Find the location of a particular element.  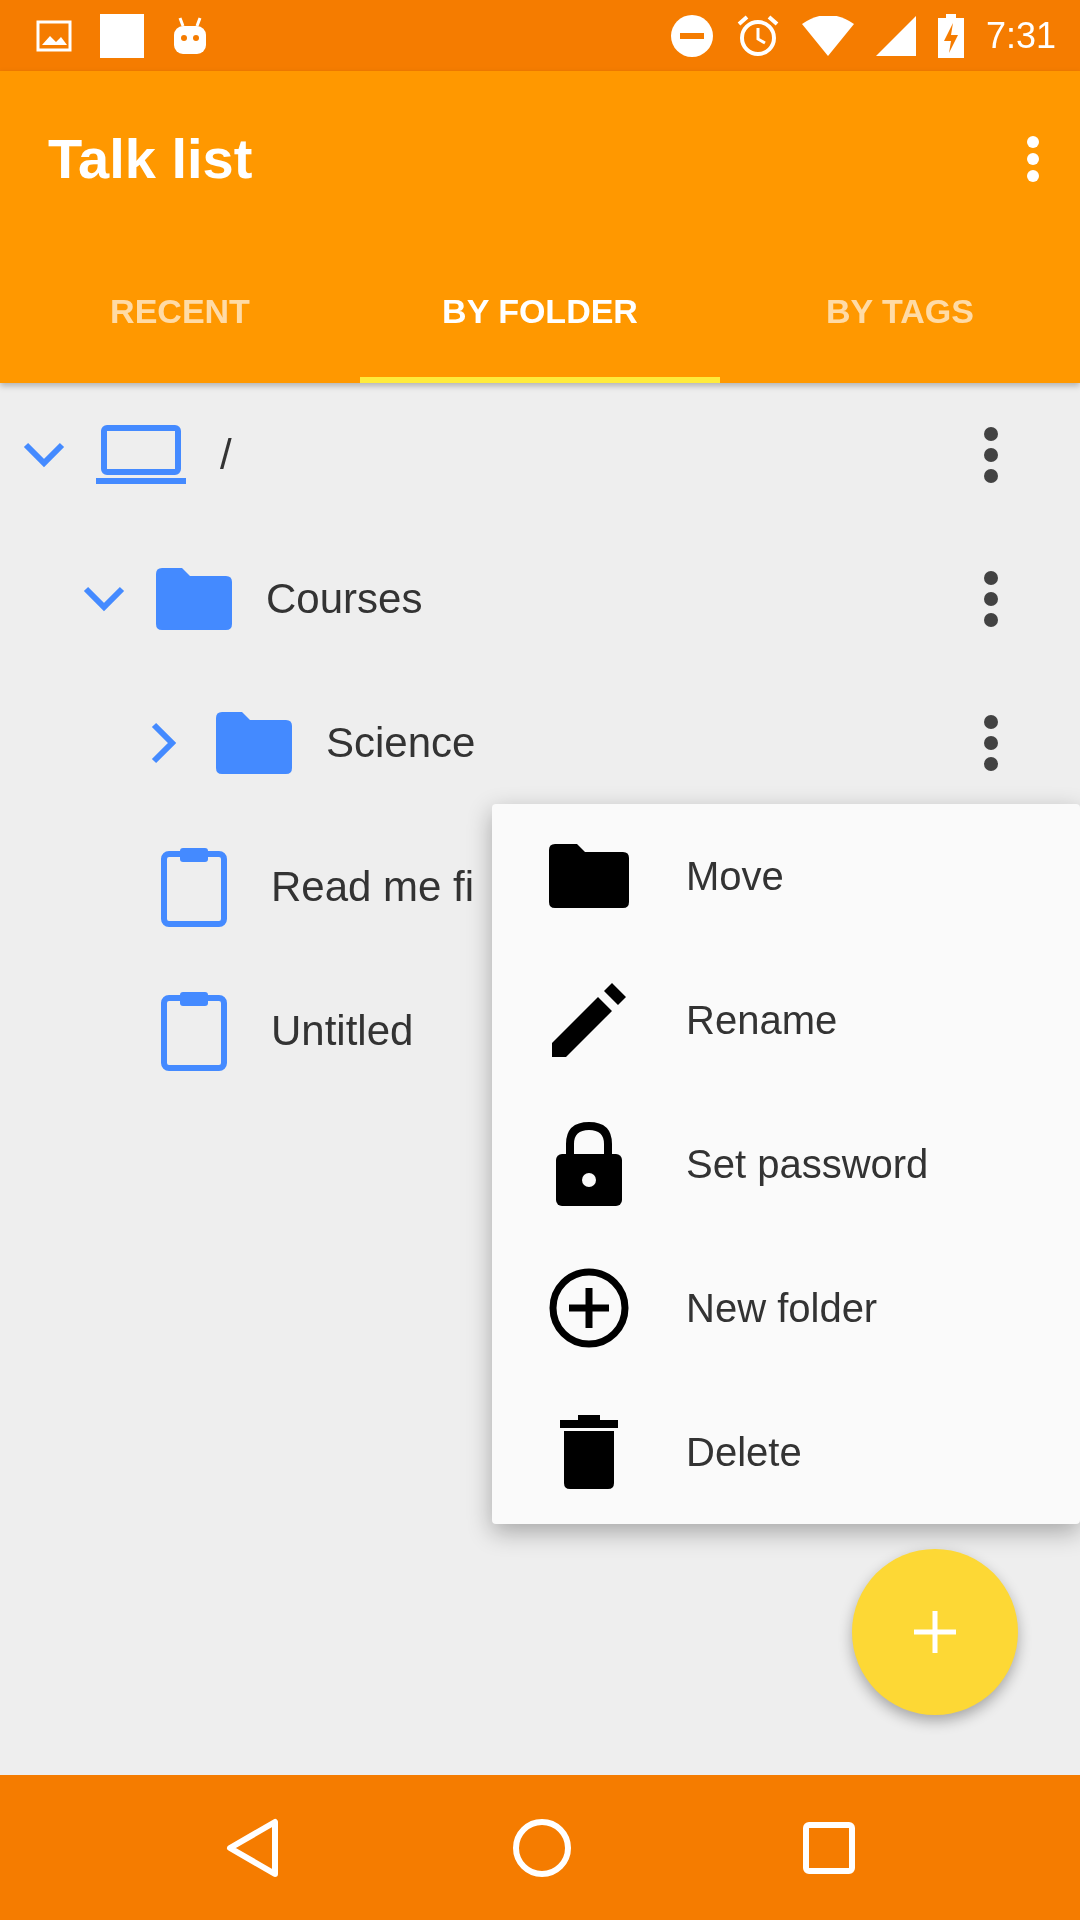

menu-item: Move is located at coordinates (786, 876).